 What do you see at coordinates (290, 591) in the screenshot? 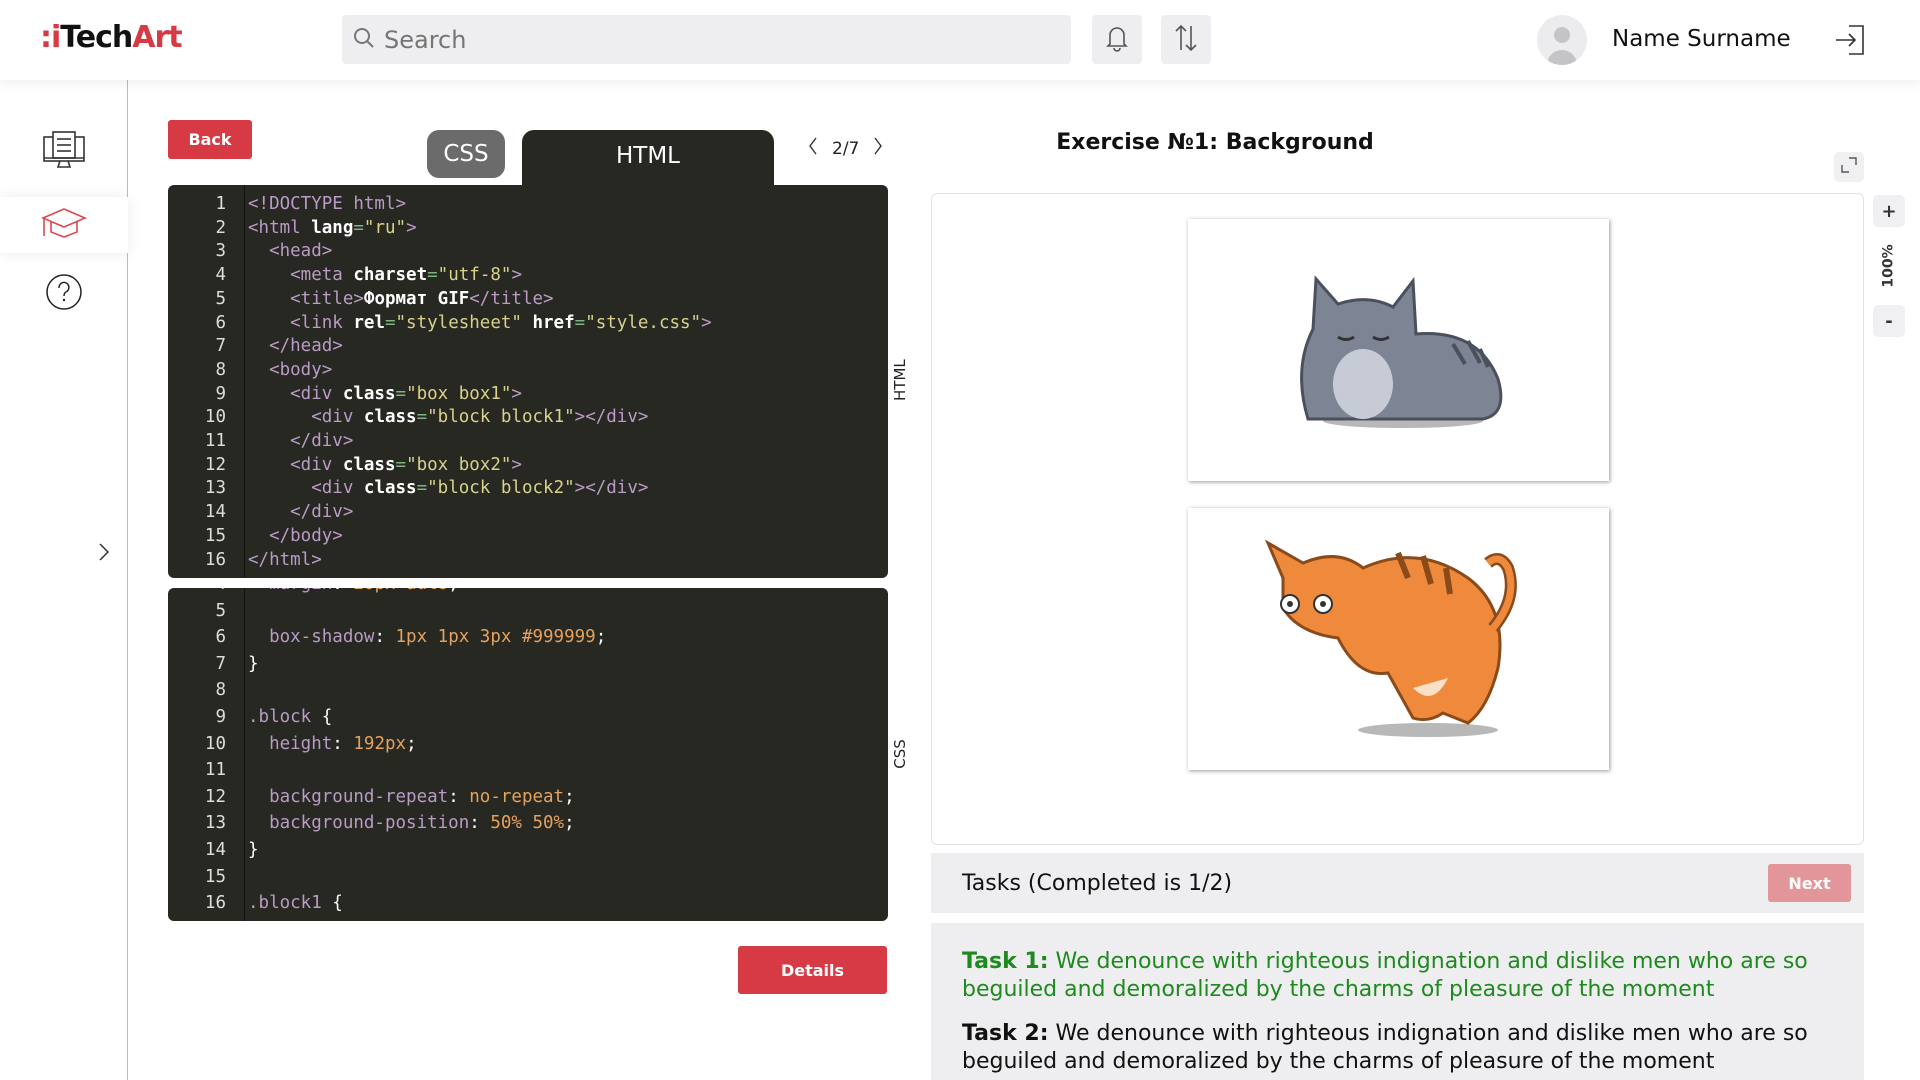
I see `code-token: margin` at bounding box center [290, 591].